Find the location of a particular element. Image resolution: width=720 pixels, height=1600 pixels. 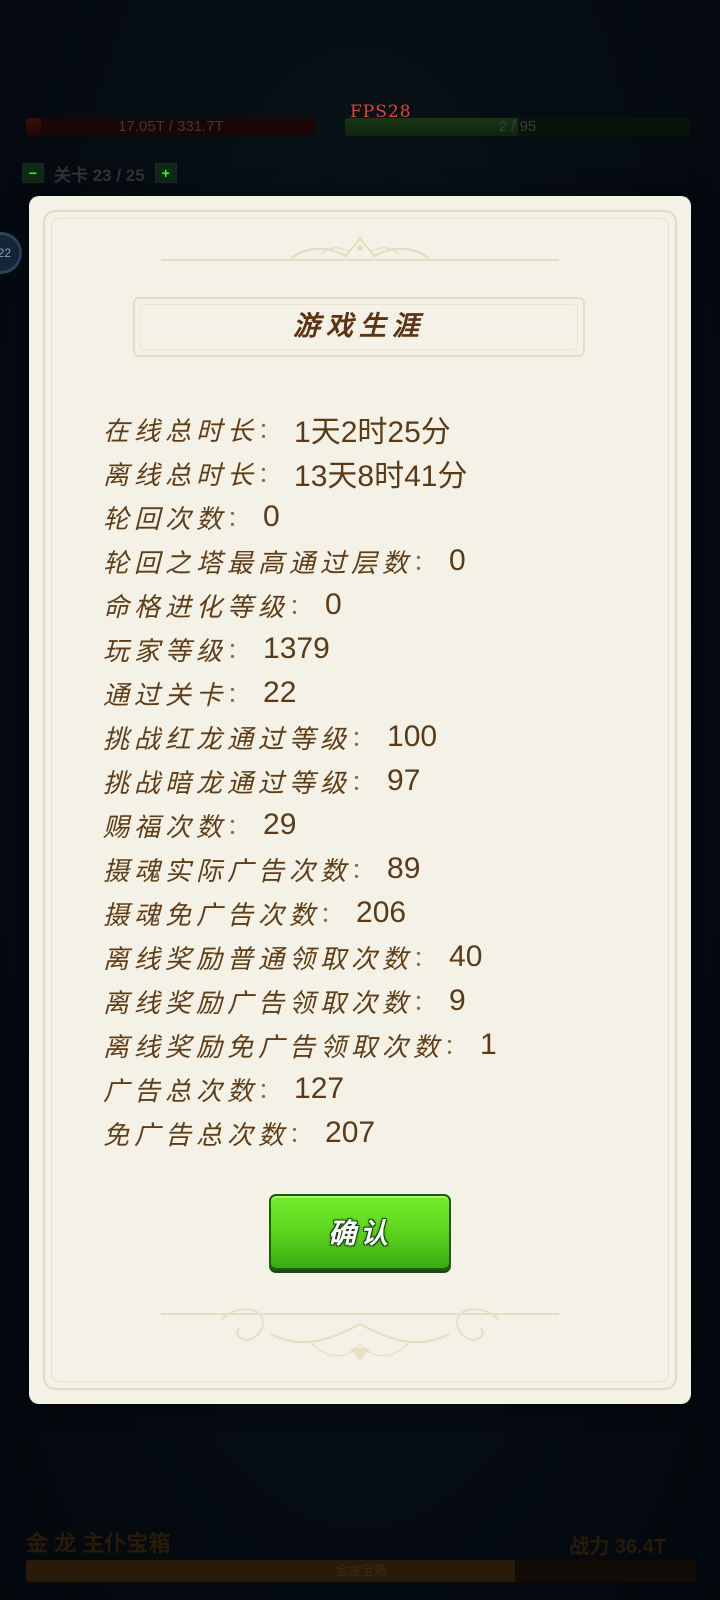

top-ornament-icon is located at coordinates (360, 248).